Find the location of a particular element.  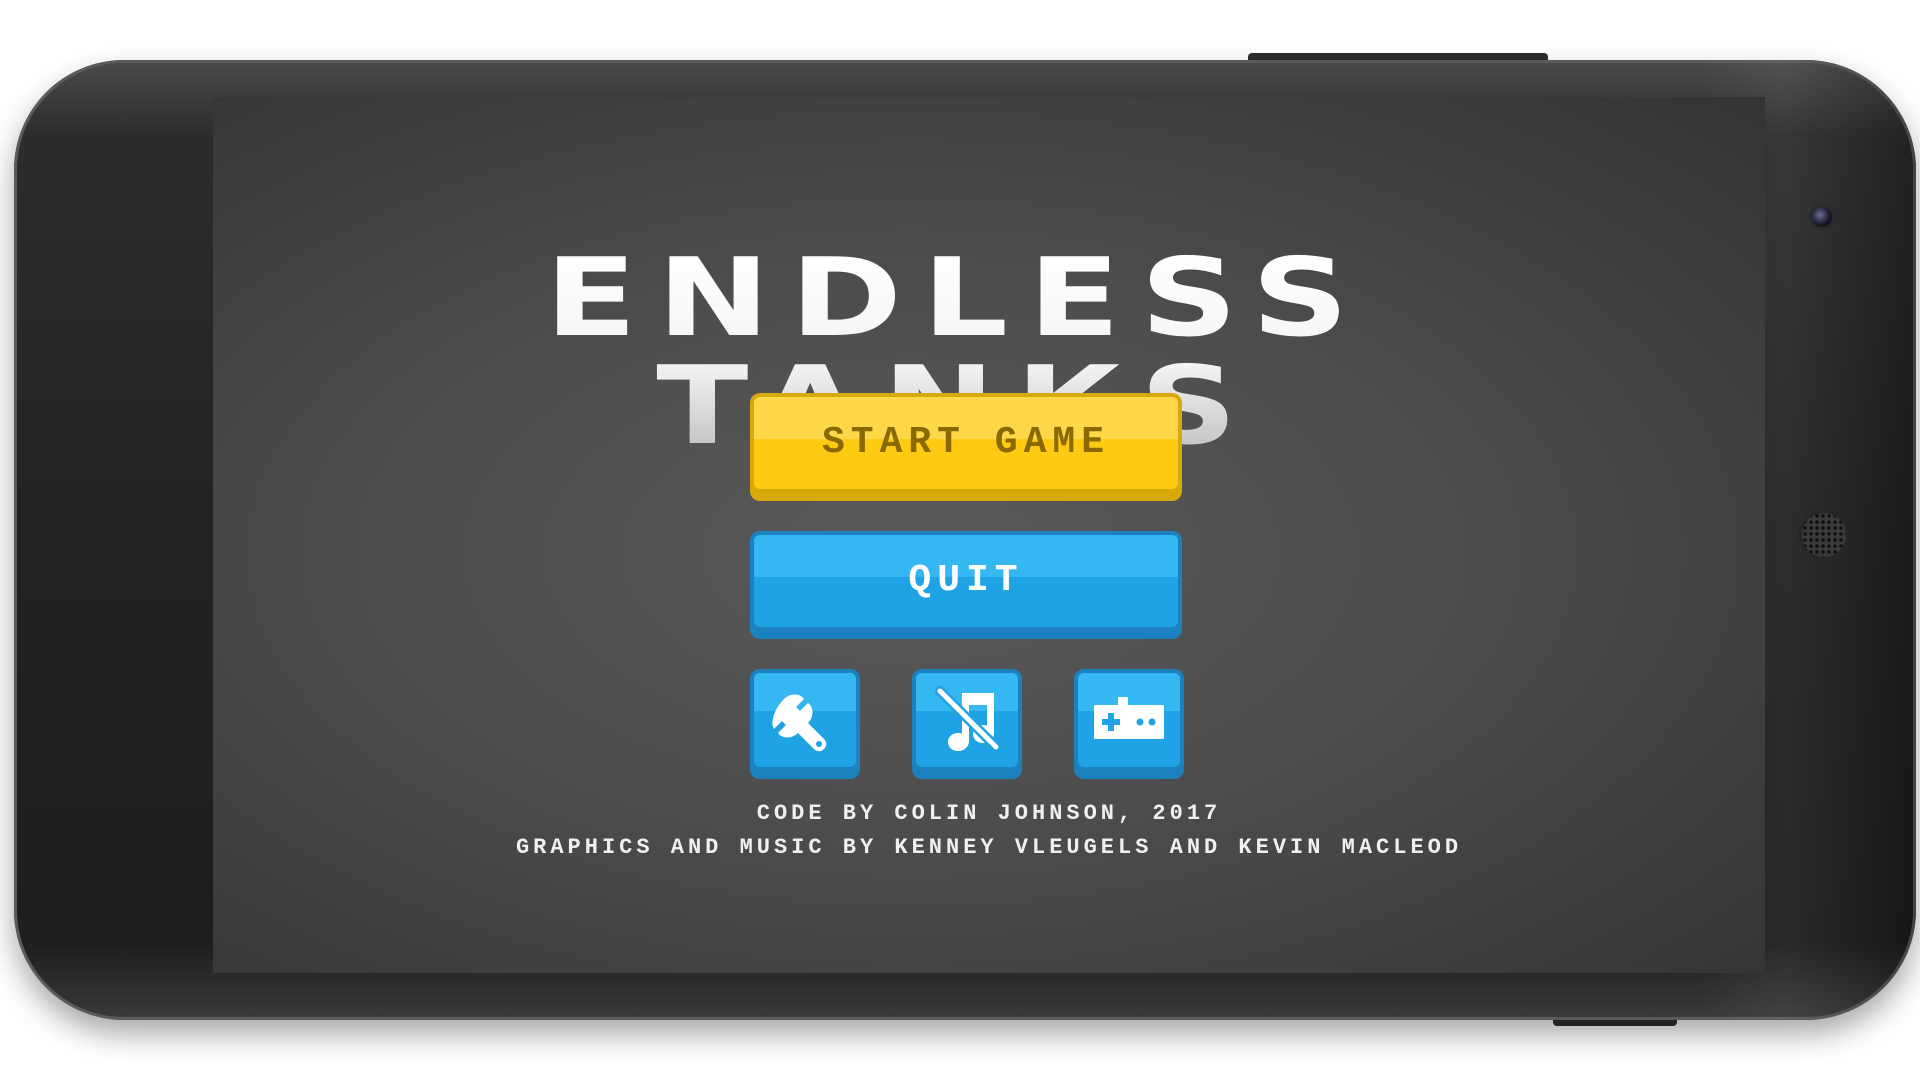

music-toggle-button is located at coordinates (967, 724).